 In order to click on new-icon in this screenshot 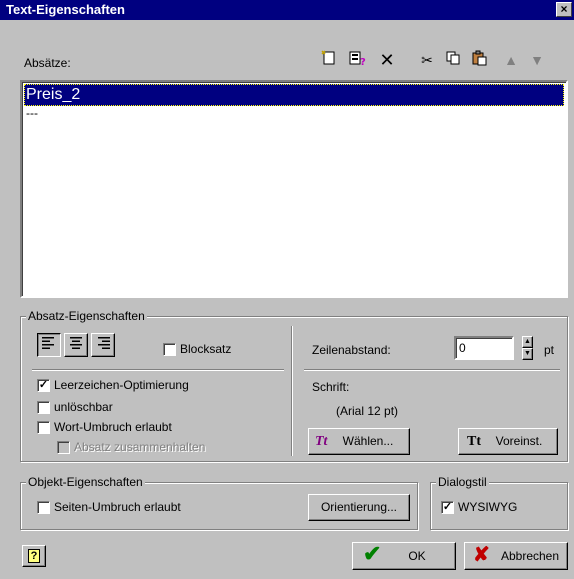, I will do `click(329, 60)`.